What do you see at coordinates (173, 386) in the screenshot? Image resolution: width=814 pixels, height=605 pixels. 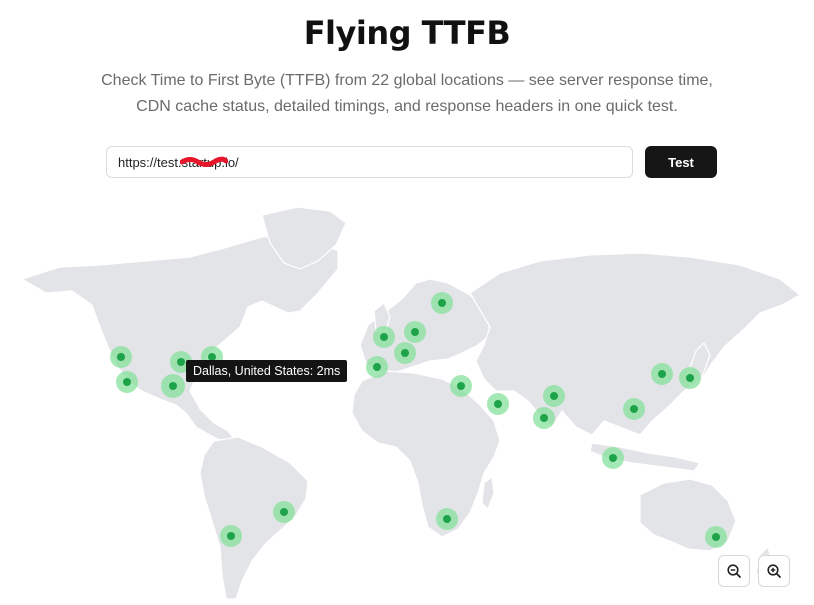 I see `location-marker-dallas` at bounding box center [173, 386].